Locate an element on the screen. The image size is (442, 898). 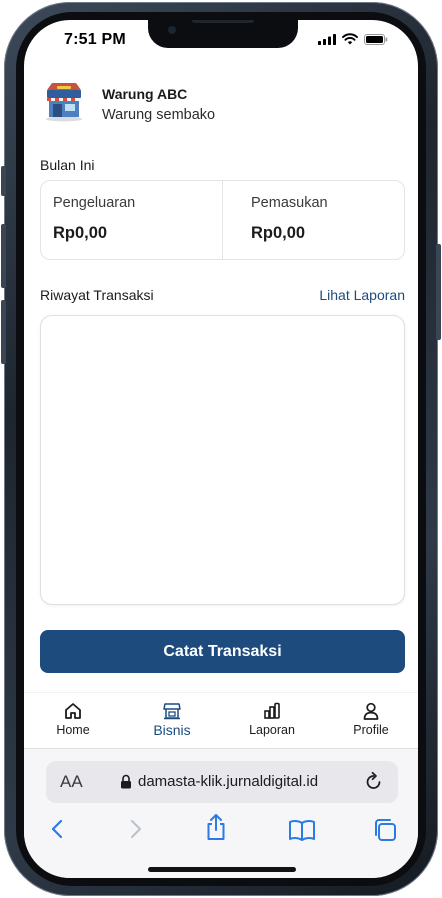
address-bar: AA damasta-klik.jurnaldigital.id is located at coordinates (222, 782).